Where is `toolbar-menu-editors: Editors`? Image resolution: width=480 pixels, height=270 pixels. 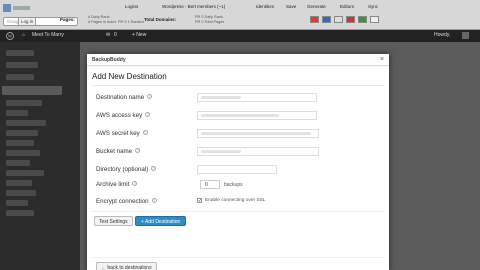 toolbar-menu-editors: Editors is located at coordinates (347, 6).